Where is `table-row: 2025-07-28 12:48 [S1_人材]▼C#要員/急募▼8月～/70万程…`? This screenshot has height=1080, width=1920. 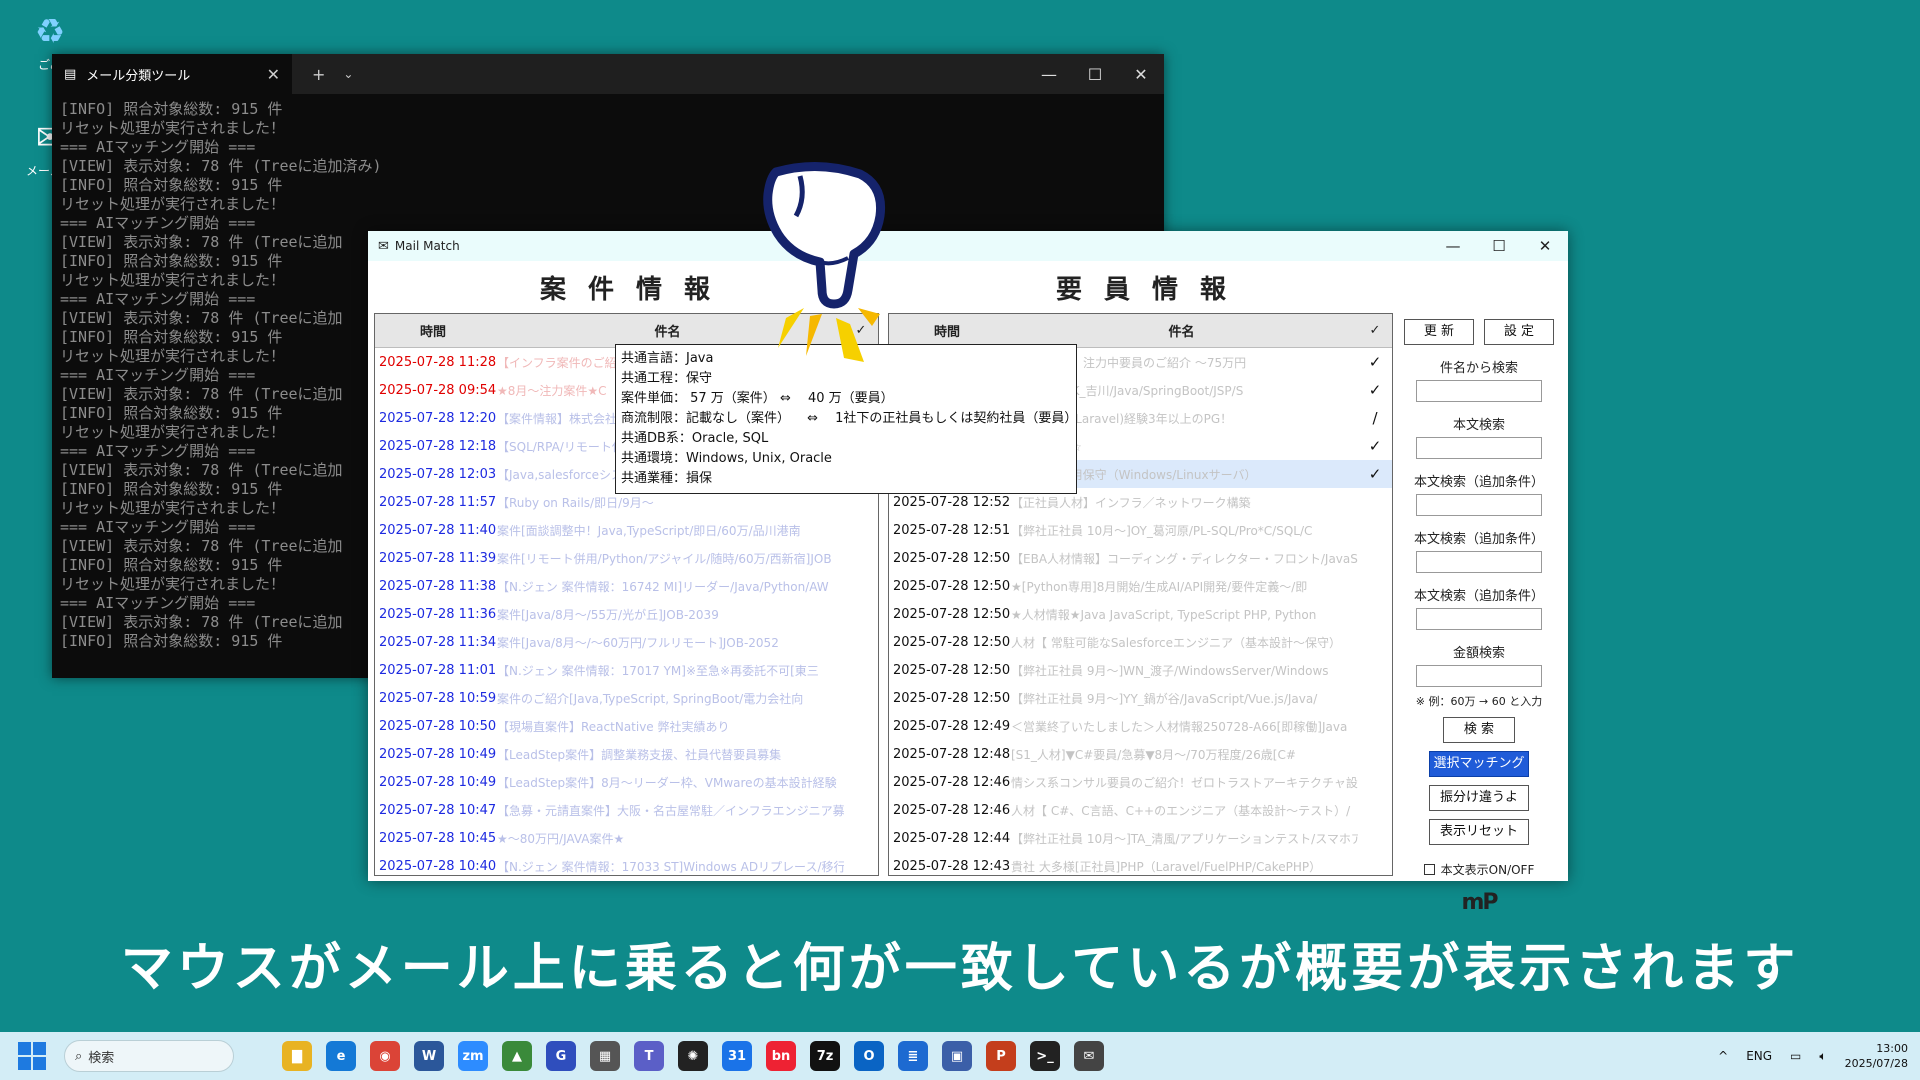
table-row: 2025-07-28 12:48 [S1_人材]▼C#要員/急募▼8月～/70万程… is located at coordinates (1140, 754).